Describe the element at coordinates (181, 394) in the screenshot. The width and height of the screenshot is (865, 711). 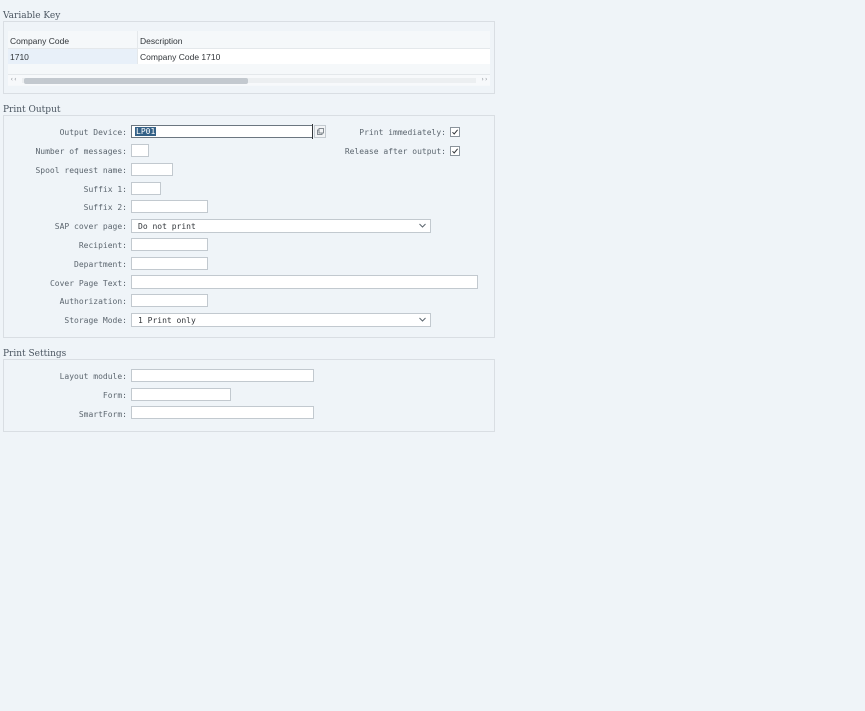
I see `form-input` at that location.